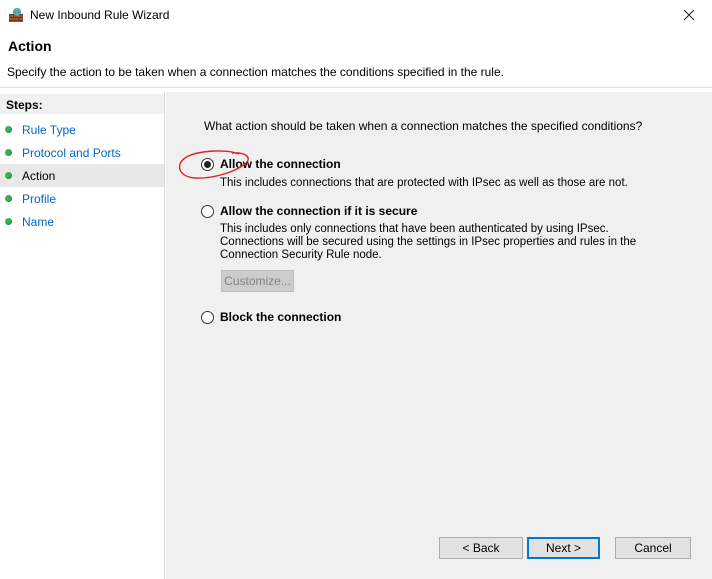 The width and height of the screenshot is (712, 579). I want to click on allow-connection-label: Allow the connection, so click(280, 164).